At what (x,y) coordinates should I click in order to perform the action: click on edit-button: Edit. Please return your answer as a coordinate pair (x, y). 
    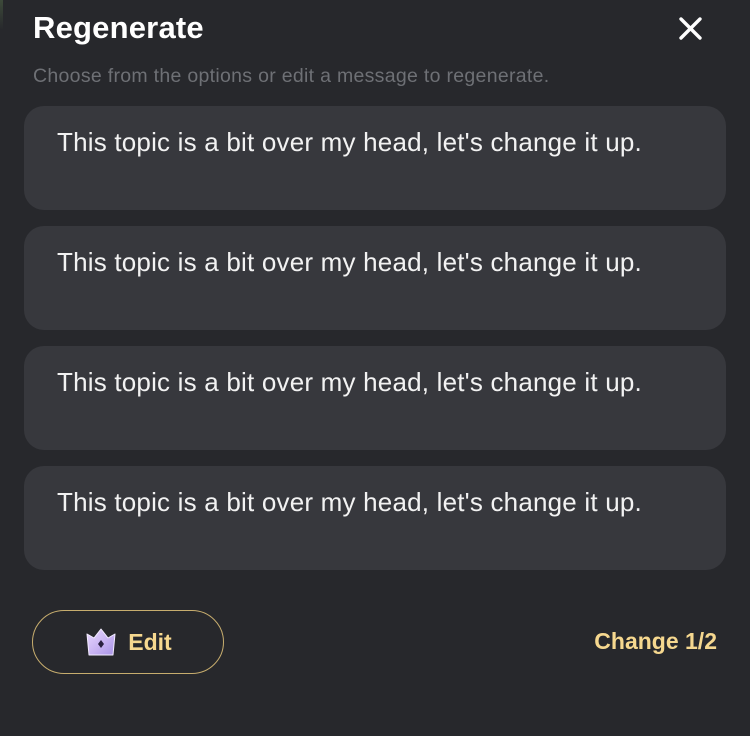
    Looking at the image, I should click on (128, 642).